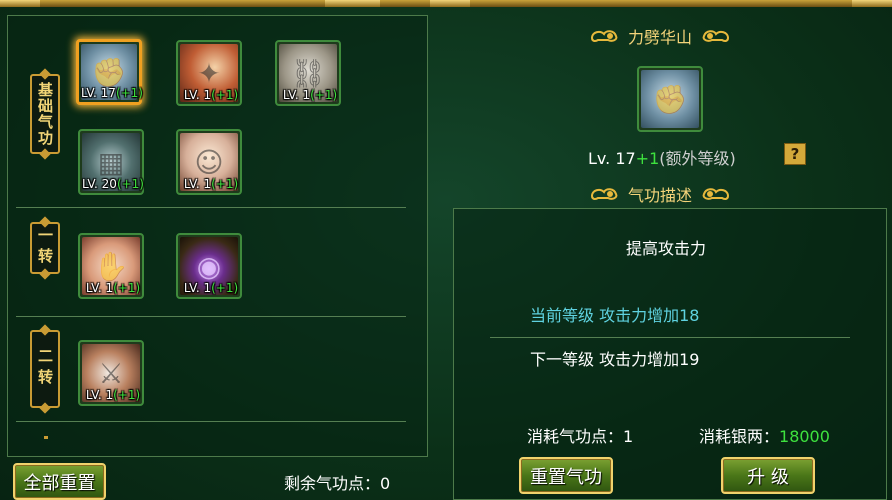 The height and width of the screenshot is (500, 892). Describe the element at coordinates (697, 158) in the screenshot. I see `level-note: (额外等级)` at that location.